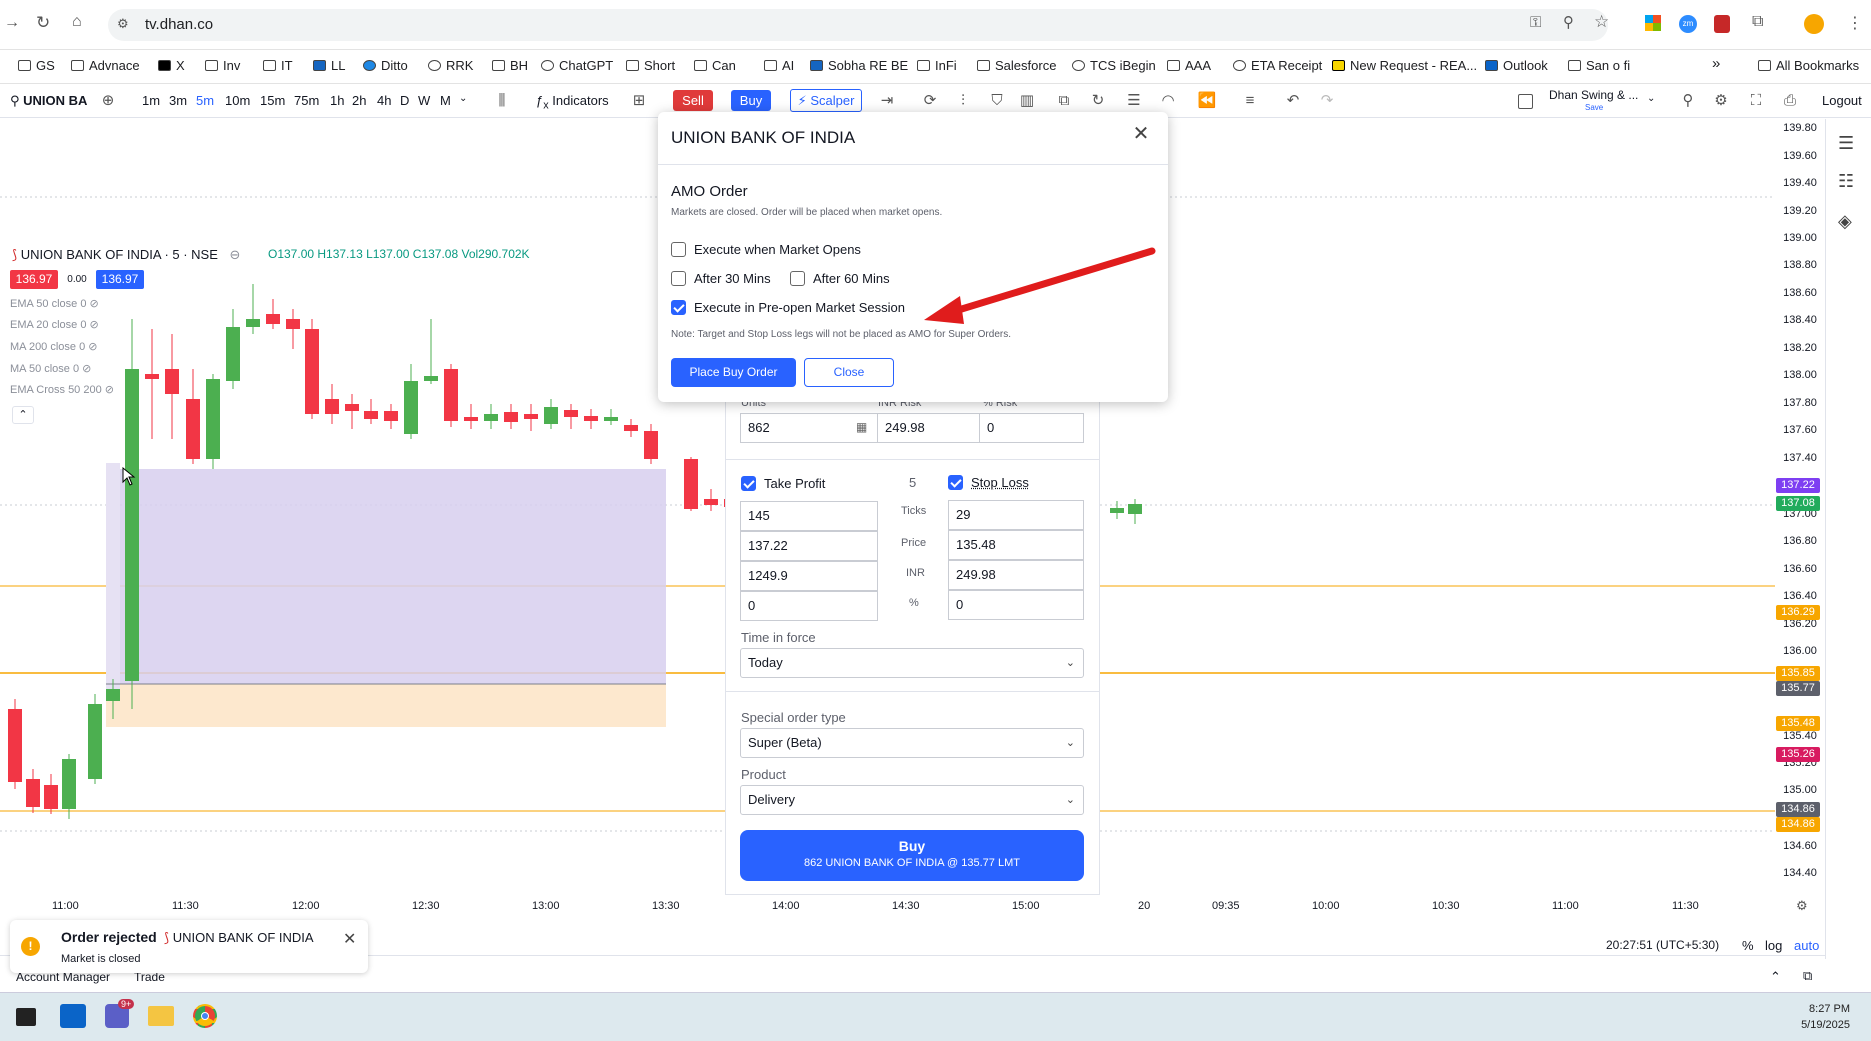 The height and width of the screenshot is (1041, 1871). Describe the element at coordinates (62, 389) in the screenshot. I see `indicator-ema-cross: EMA Cross 50 200 ⊘` at that location.